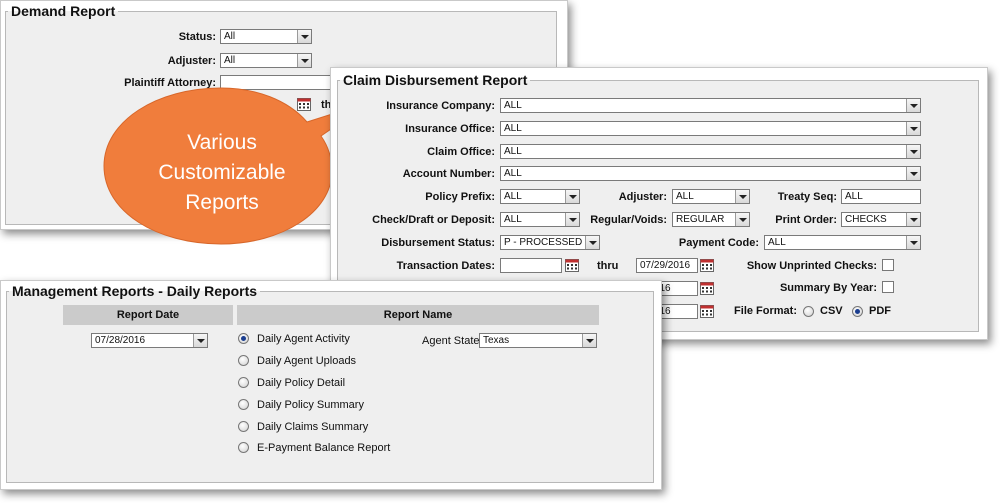  I want to click on report-option-label: Daily Policy Detail, so click(301, 383).